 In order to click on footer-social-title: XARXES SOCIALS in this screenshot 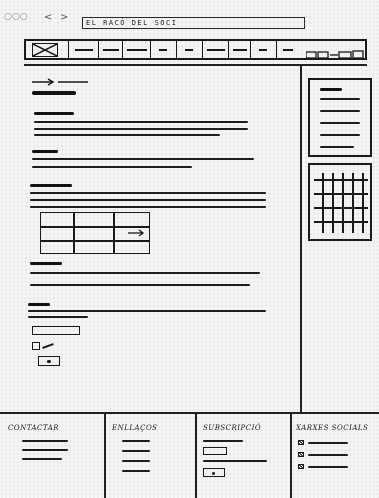, I will do `click(332, 428)`.